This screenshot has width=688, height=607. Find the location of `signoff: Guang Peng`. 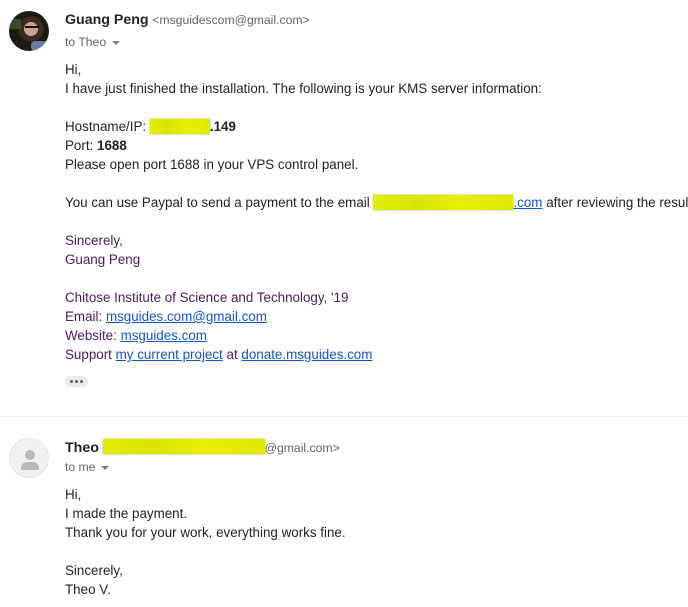

signoff: Guang Peng is located at coordinates (103, 259).